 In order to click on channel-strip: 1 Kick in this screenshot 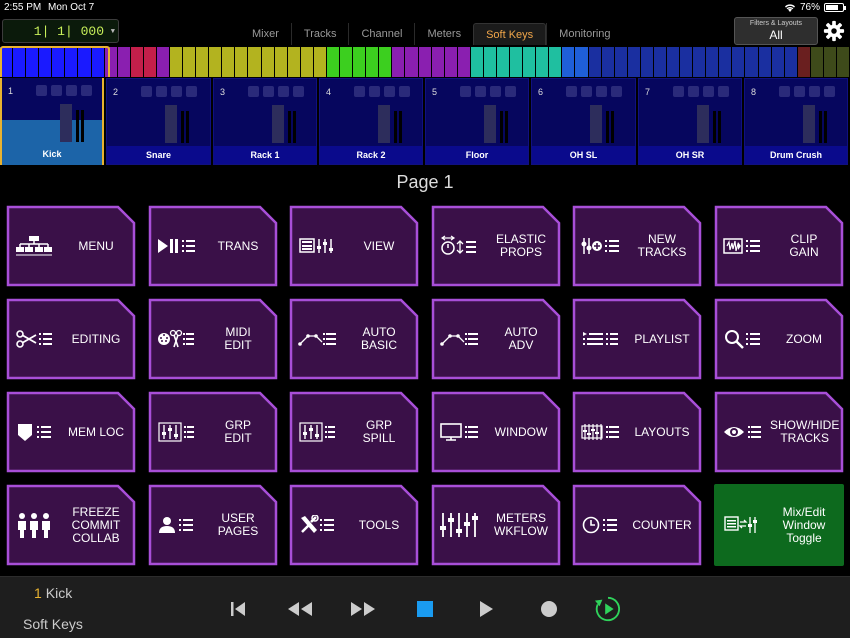, I will do `click(52, 121)`.